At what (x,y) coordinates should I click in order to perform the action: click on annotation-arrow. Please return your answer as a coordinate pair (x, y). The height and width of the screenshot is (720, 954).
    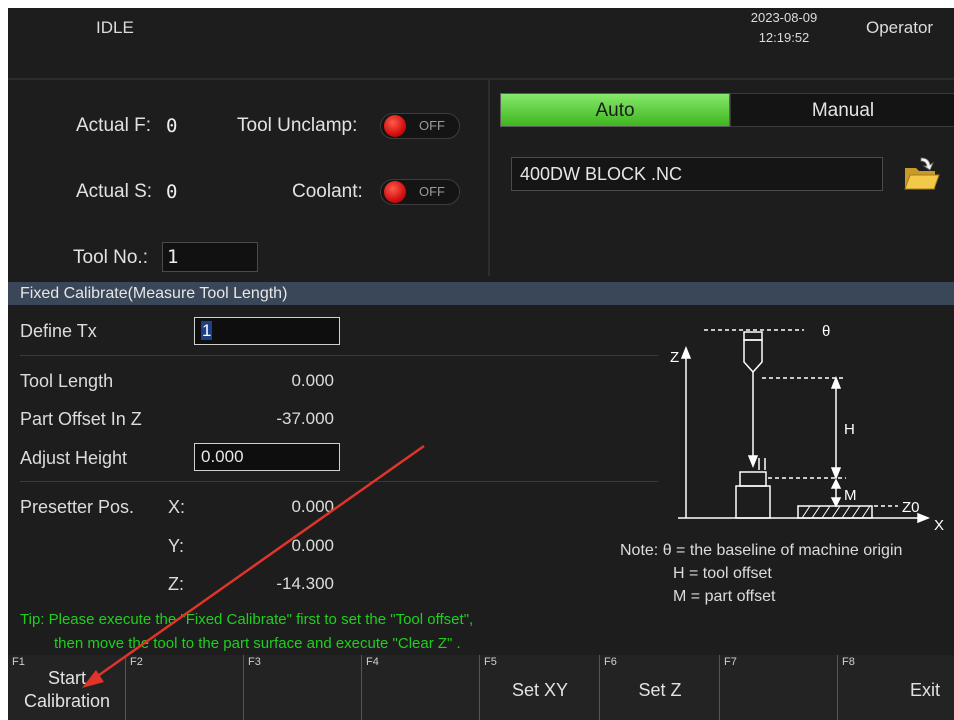
    Looking at the image, I should click on (253, 566).